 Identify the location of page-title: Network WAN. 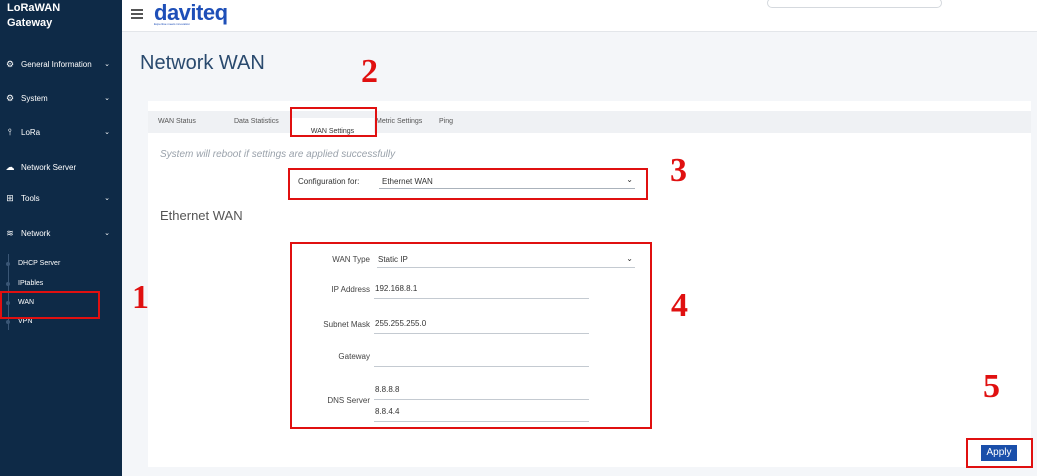
(202, 63).